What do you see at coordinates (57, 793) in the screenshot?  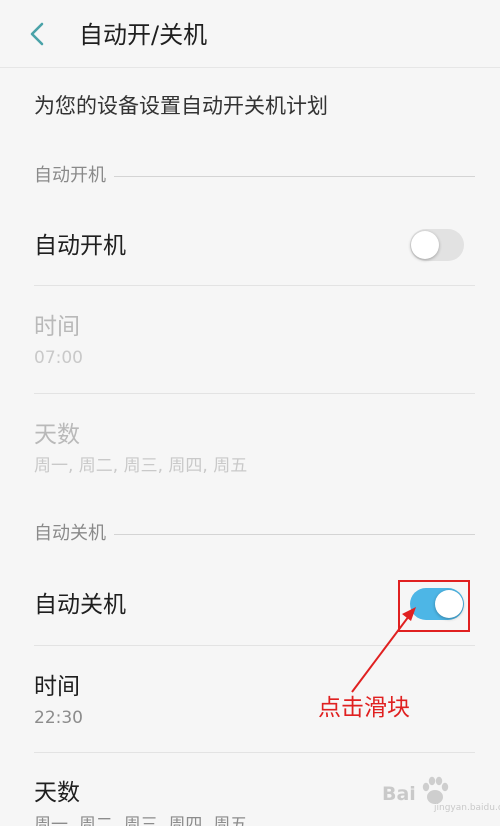 I see `power-off-days-label: 天数` at bounding box center [57, 793].